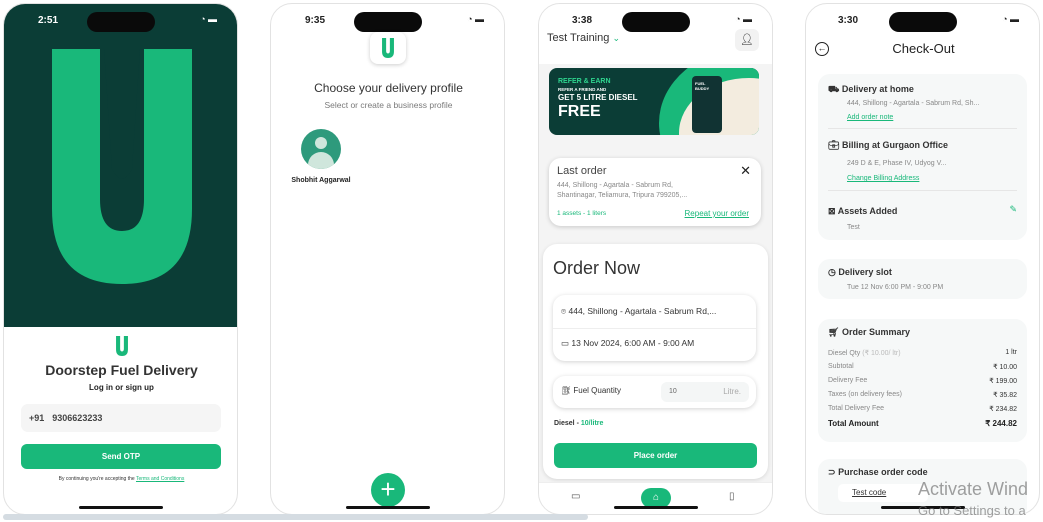 The image size is (1043, 522). Describe the element at coordinates (705, 392) in the screenshot. I see `quantity-input: 10 Litre.` at that location.